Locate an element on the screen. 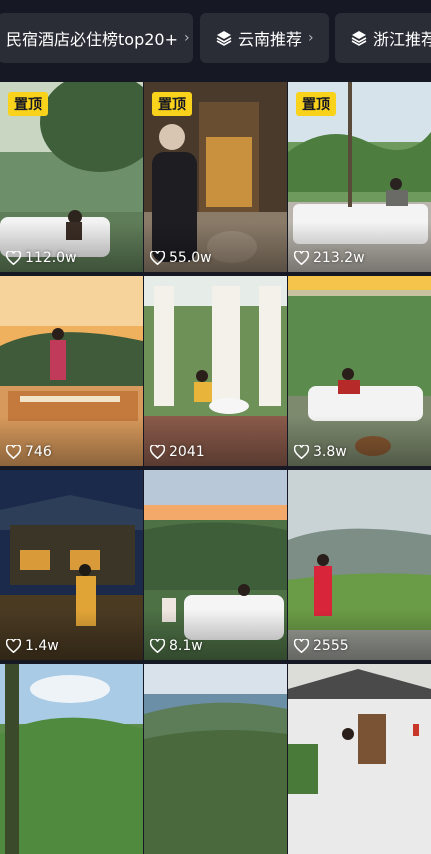  video-tile: 置顶 55.0w is located at coordinates (215, 177).